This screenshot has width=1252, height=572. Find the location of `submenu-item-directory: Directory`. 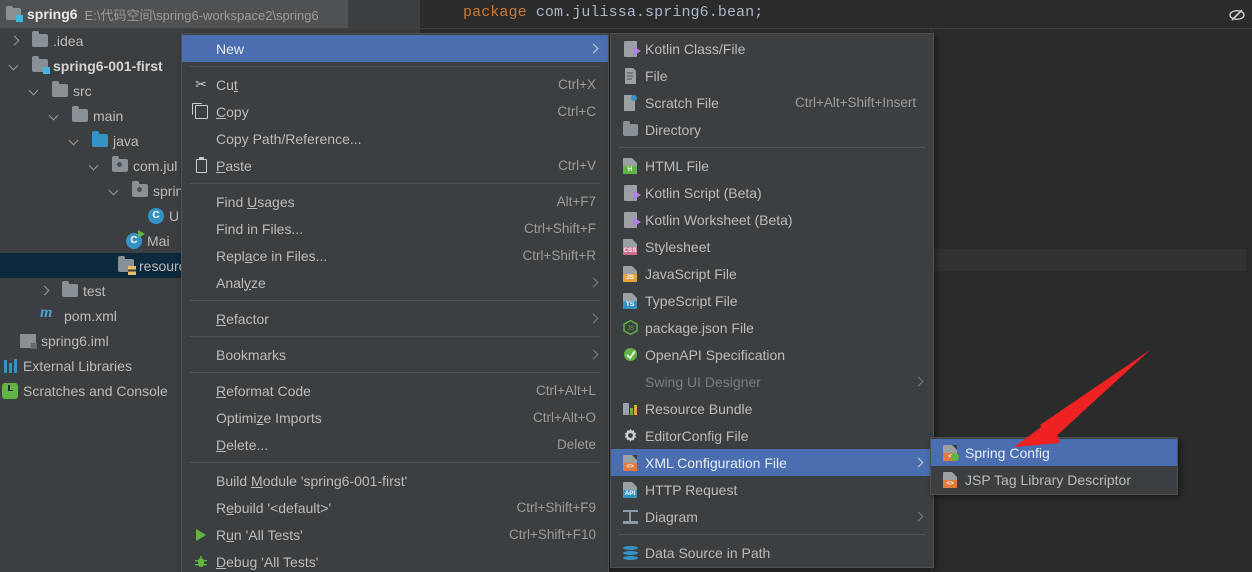

submenu-item-directory: Directory is located at coordinates (772, 129).